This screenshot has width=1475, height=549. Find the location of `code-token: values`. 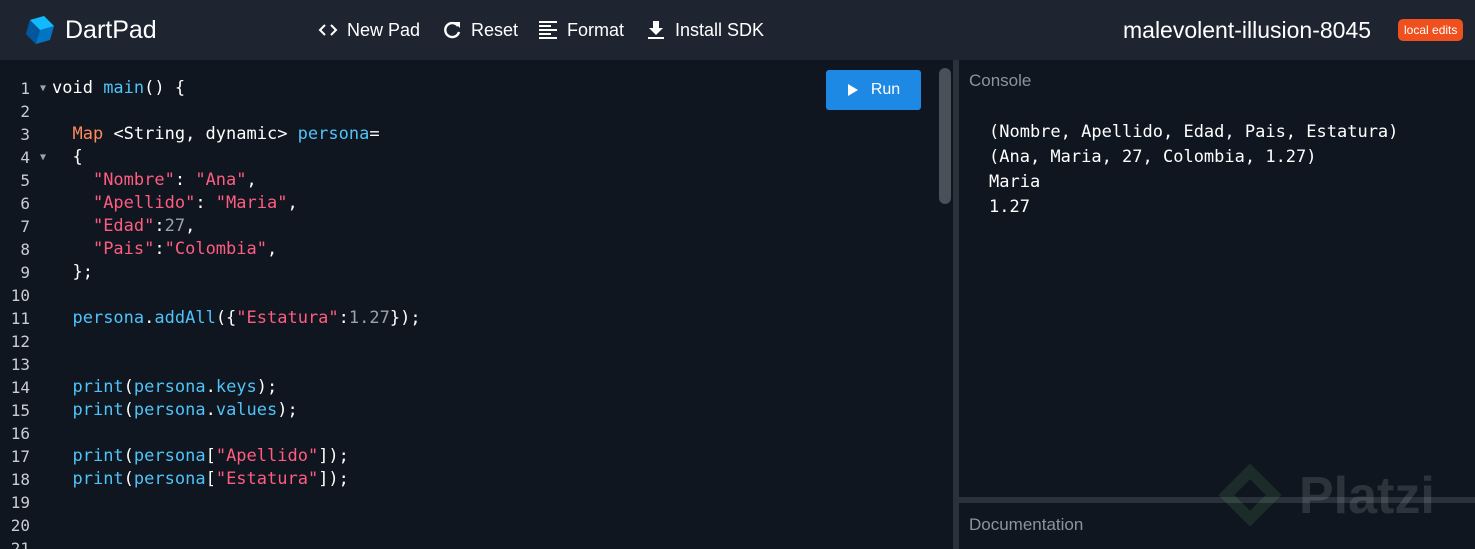

code-token: values is located at coordinates (246, 410).